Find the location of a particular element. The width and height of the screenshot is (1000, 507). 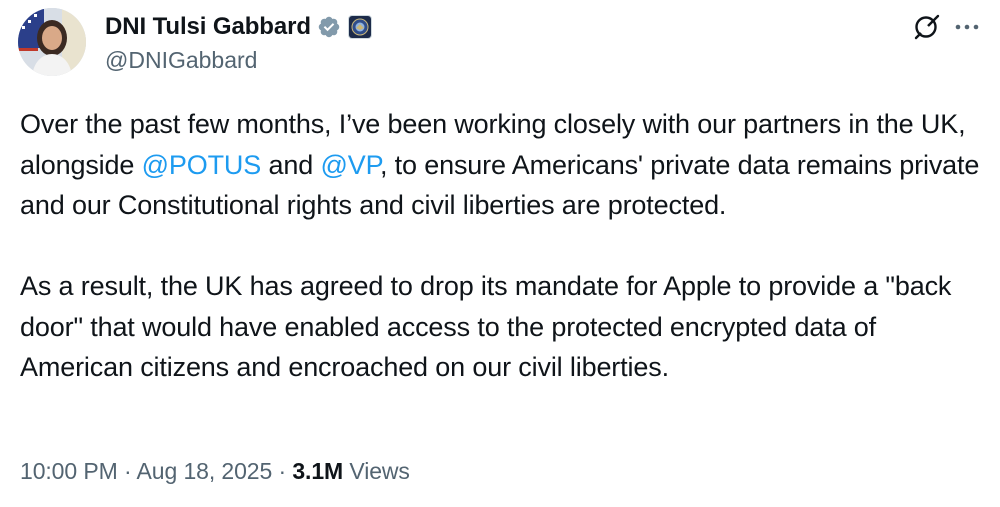

tweet-timestamp-link: 10:00 PM · Aug 18, 2025 is located at coordinates (146, 471).